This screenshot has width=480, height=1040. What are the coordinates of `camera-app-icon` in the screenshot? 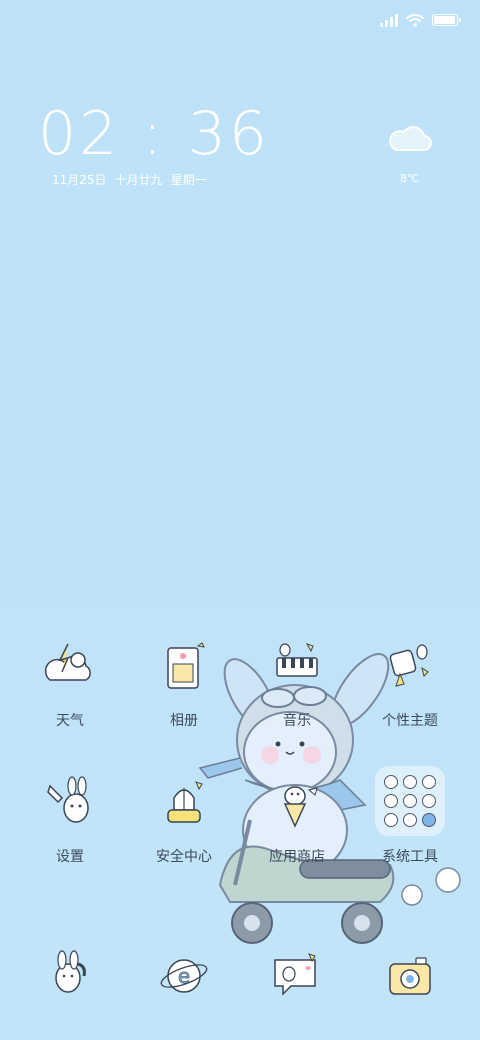 It's located at (410, 976).